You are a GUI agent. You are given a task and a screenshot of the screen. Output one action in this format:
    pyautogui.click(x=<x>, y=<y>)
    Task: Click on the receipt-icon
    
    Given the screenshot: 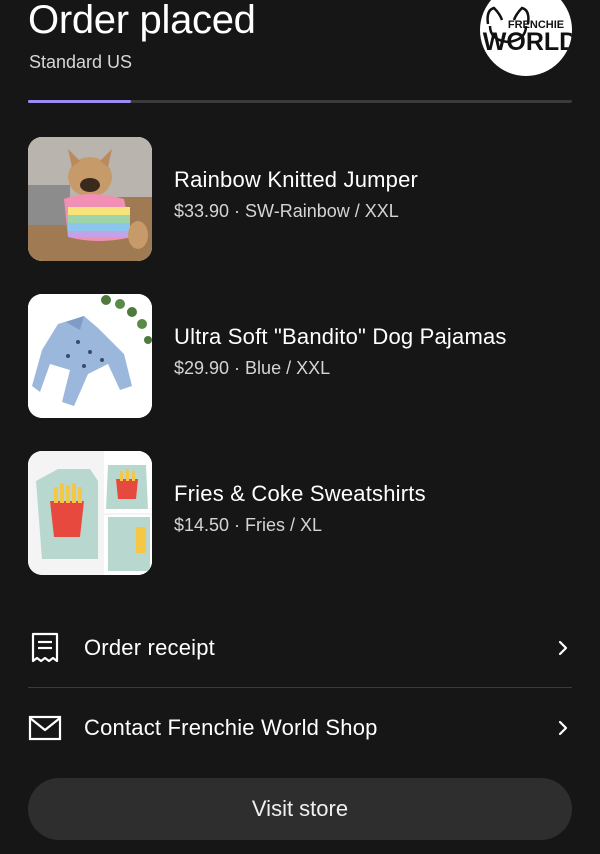 What is the action you would take?
    pyautogui.click(x=45, y=647)
    